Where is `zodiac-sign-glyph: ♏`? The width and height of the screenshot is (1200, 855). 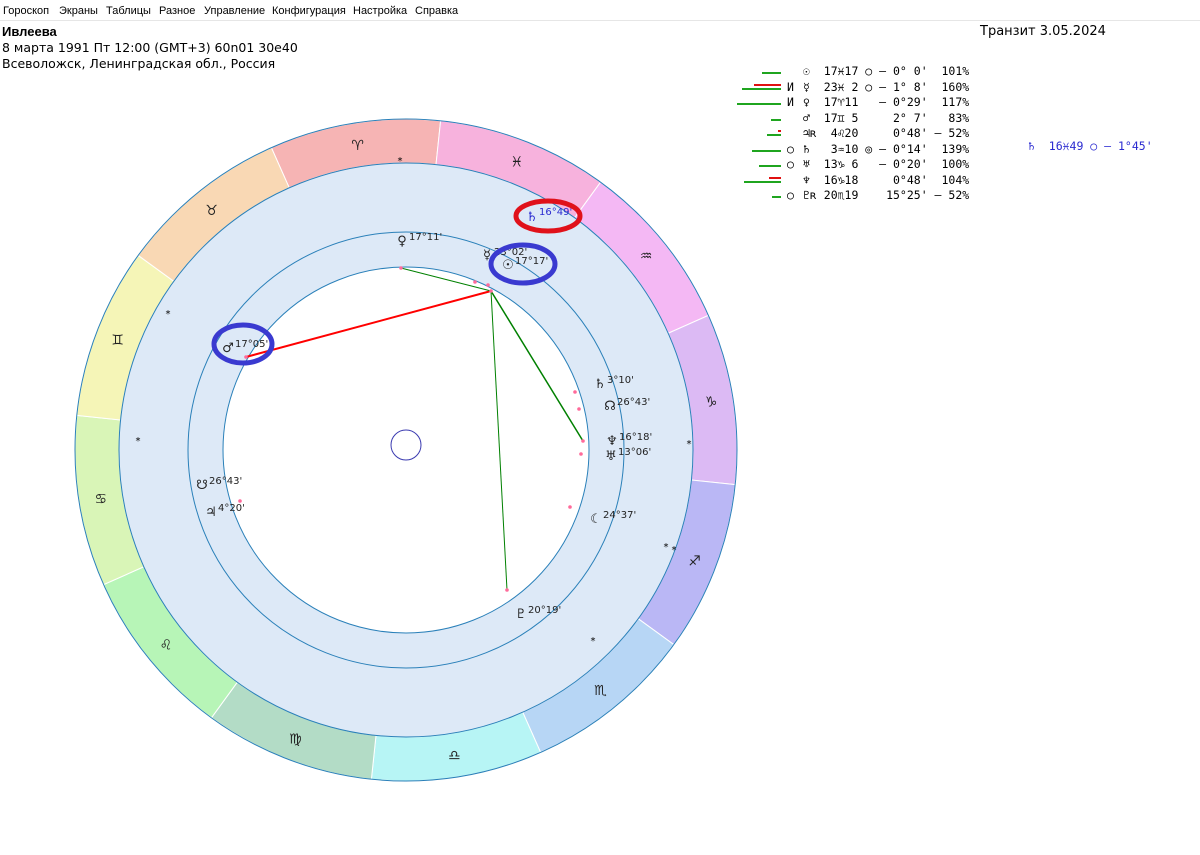 zodiac-sign-glyph: ♏ is located at coordinates (600, 691).